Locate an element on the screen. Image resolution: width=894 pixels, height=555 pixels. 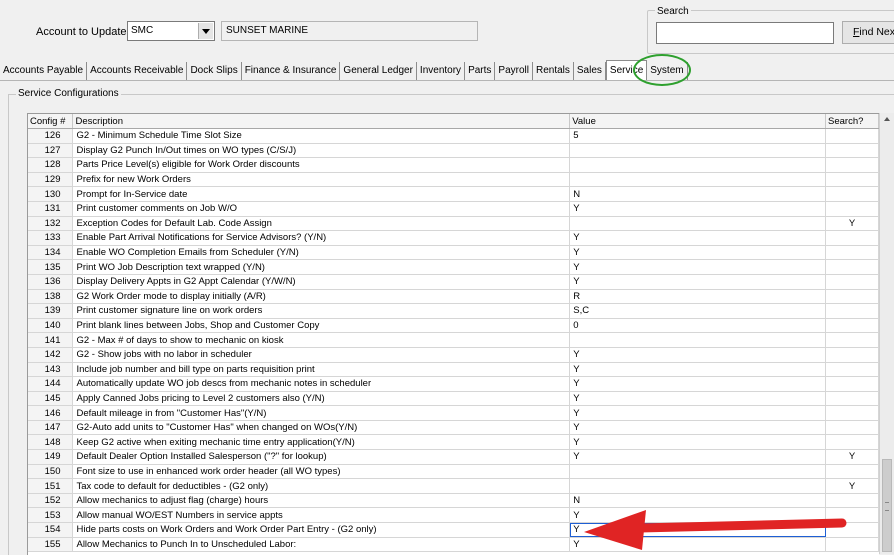
config-number-cell: 140 is located at coordinates (51, 326).